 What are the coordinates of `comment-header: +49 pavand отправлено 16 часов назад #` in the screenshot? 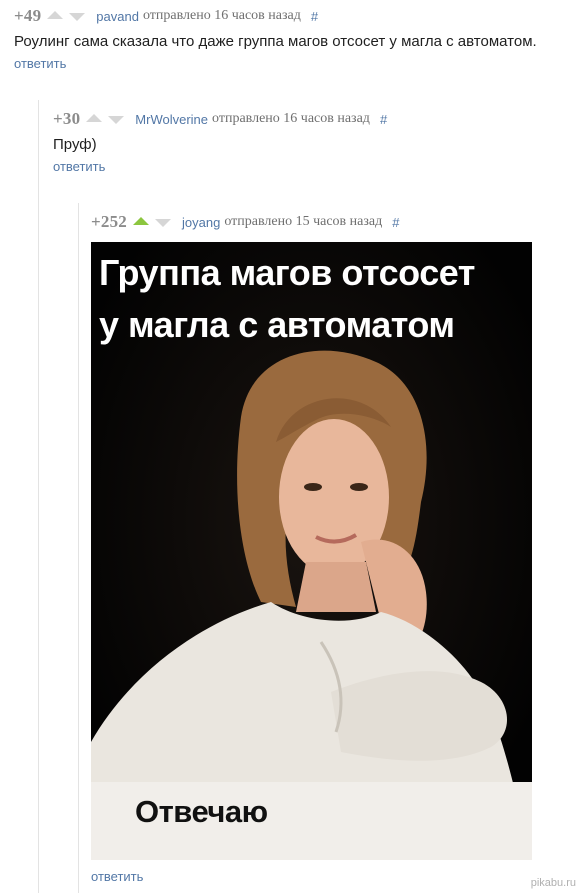 It's located at (275, 16).